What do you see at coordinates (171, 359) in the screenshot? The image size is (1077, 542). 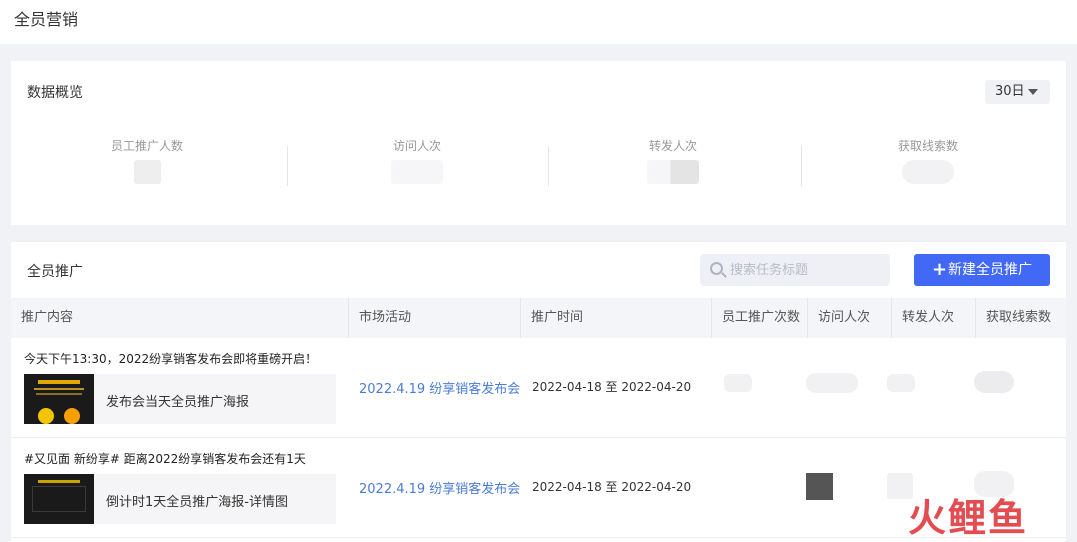 I see `promotion-content-title: 今天下午13:30，2022纷享销客发布会即将重磅开启！` at bounding box center [171, 359].